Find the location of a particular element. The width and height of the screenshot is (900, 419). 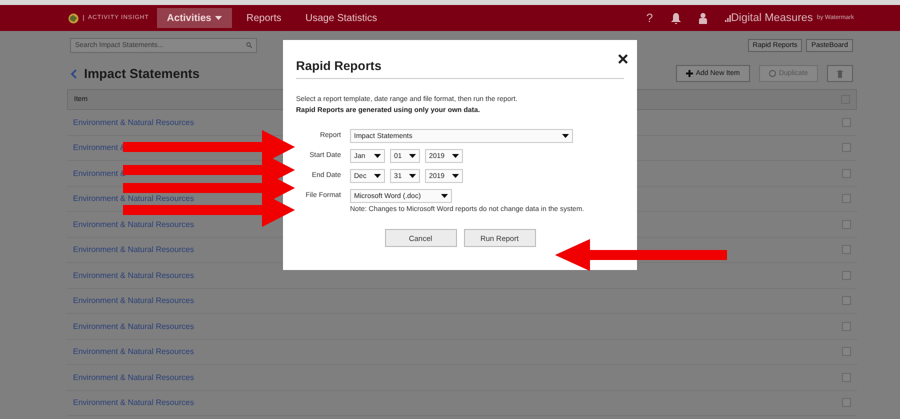

plus-icon is located at coordinates (689, 73).